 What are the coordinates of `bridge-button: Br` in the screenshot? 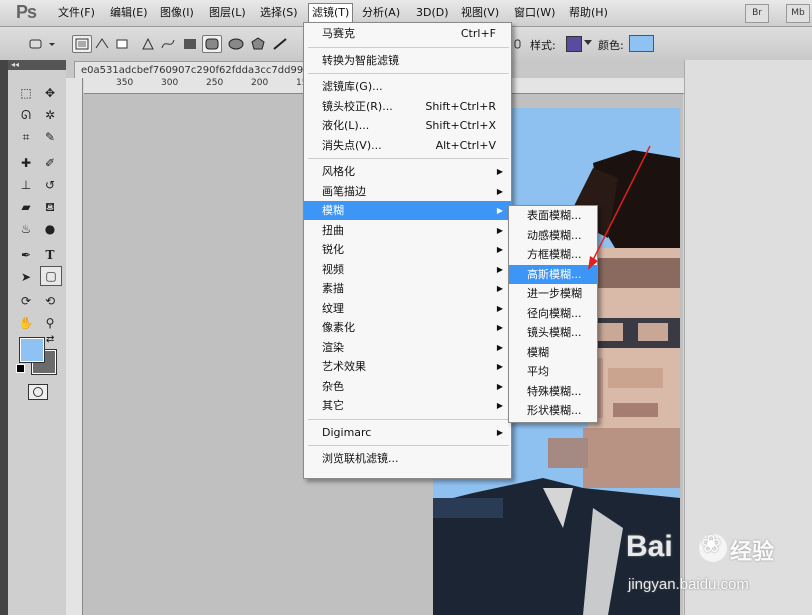 It's located at (757, 13).